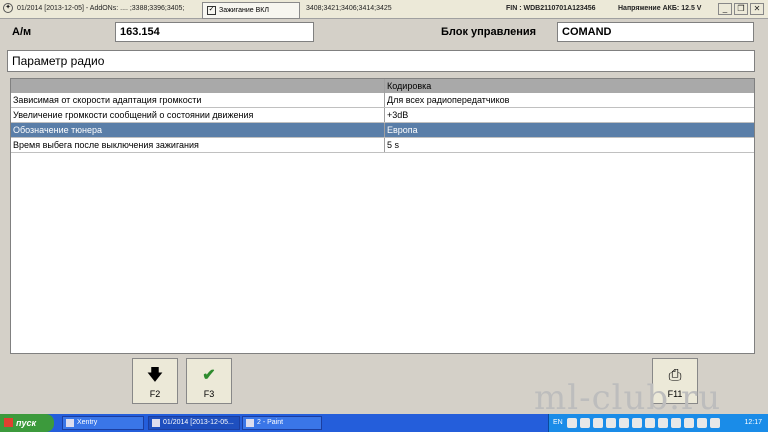 The width and height of the screenshot is (768, 432). I want to click on paint-icon, so click(250, 423).